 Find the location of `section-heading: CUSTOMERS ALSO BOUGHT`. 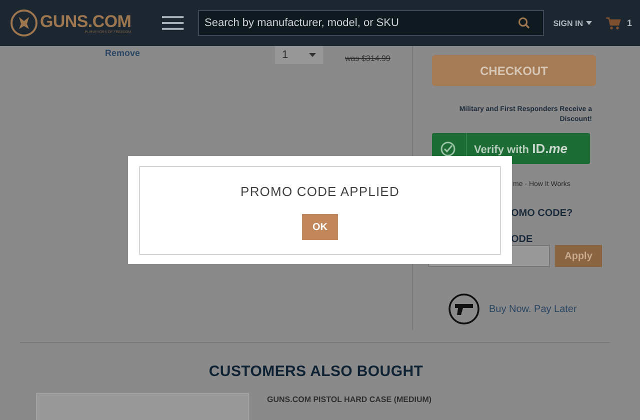

section-heading: CUSTOMERS ALSO BOUGHT is located at coordinates (316, 371).